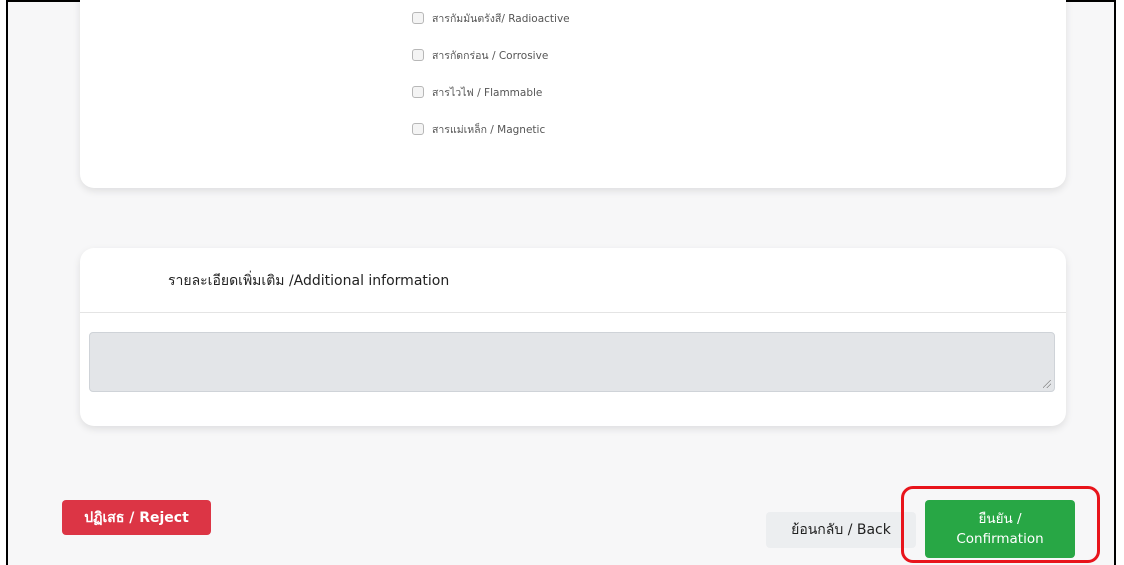  I want to click on checkbox-row-flammable: สารไวไฟ / Flammable, so click(477, 92).